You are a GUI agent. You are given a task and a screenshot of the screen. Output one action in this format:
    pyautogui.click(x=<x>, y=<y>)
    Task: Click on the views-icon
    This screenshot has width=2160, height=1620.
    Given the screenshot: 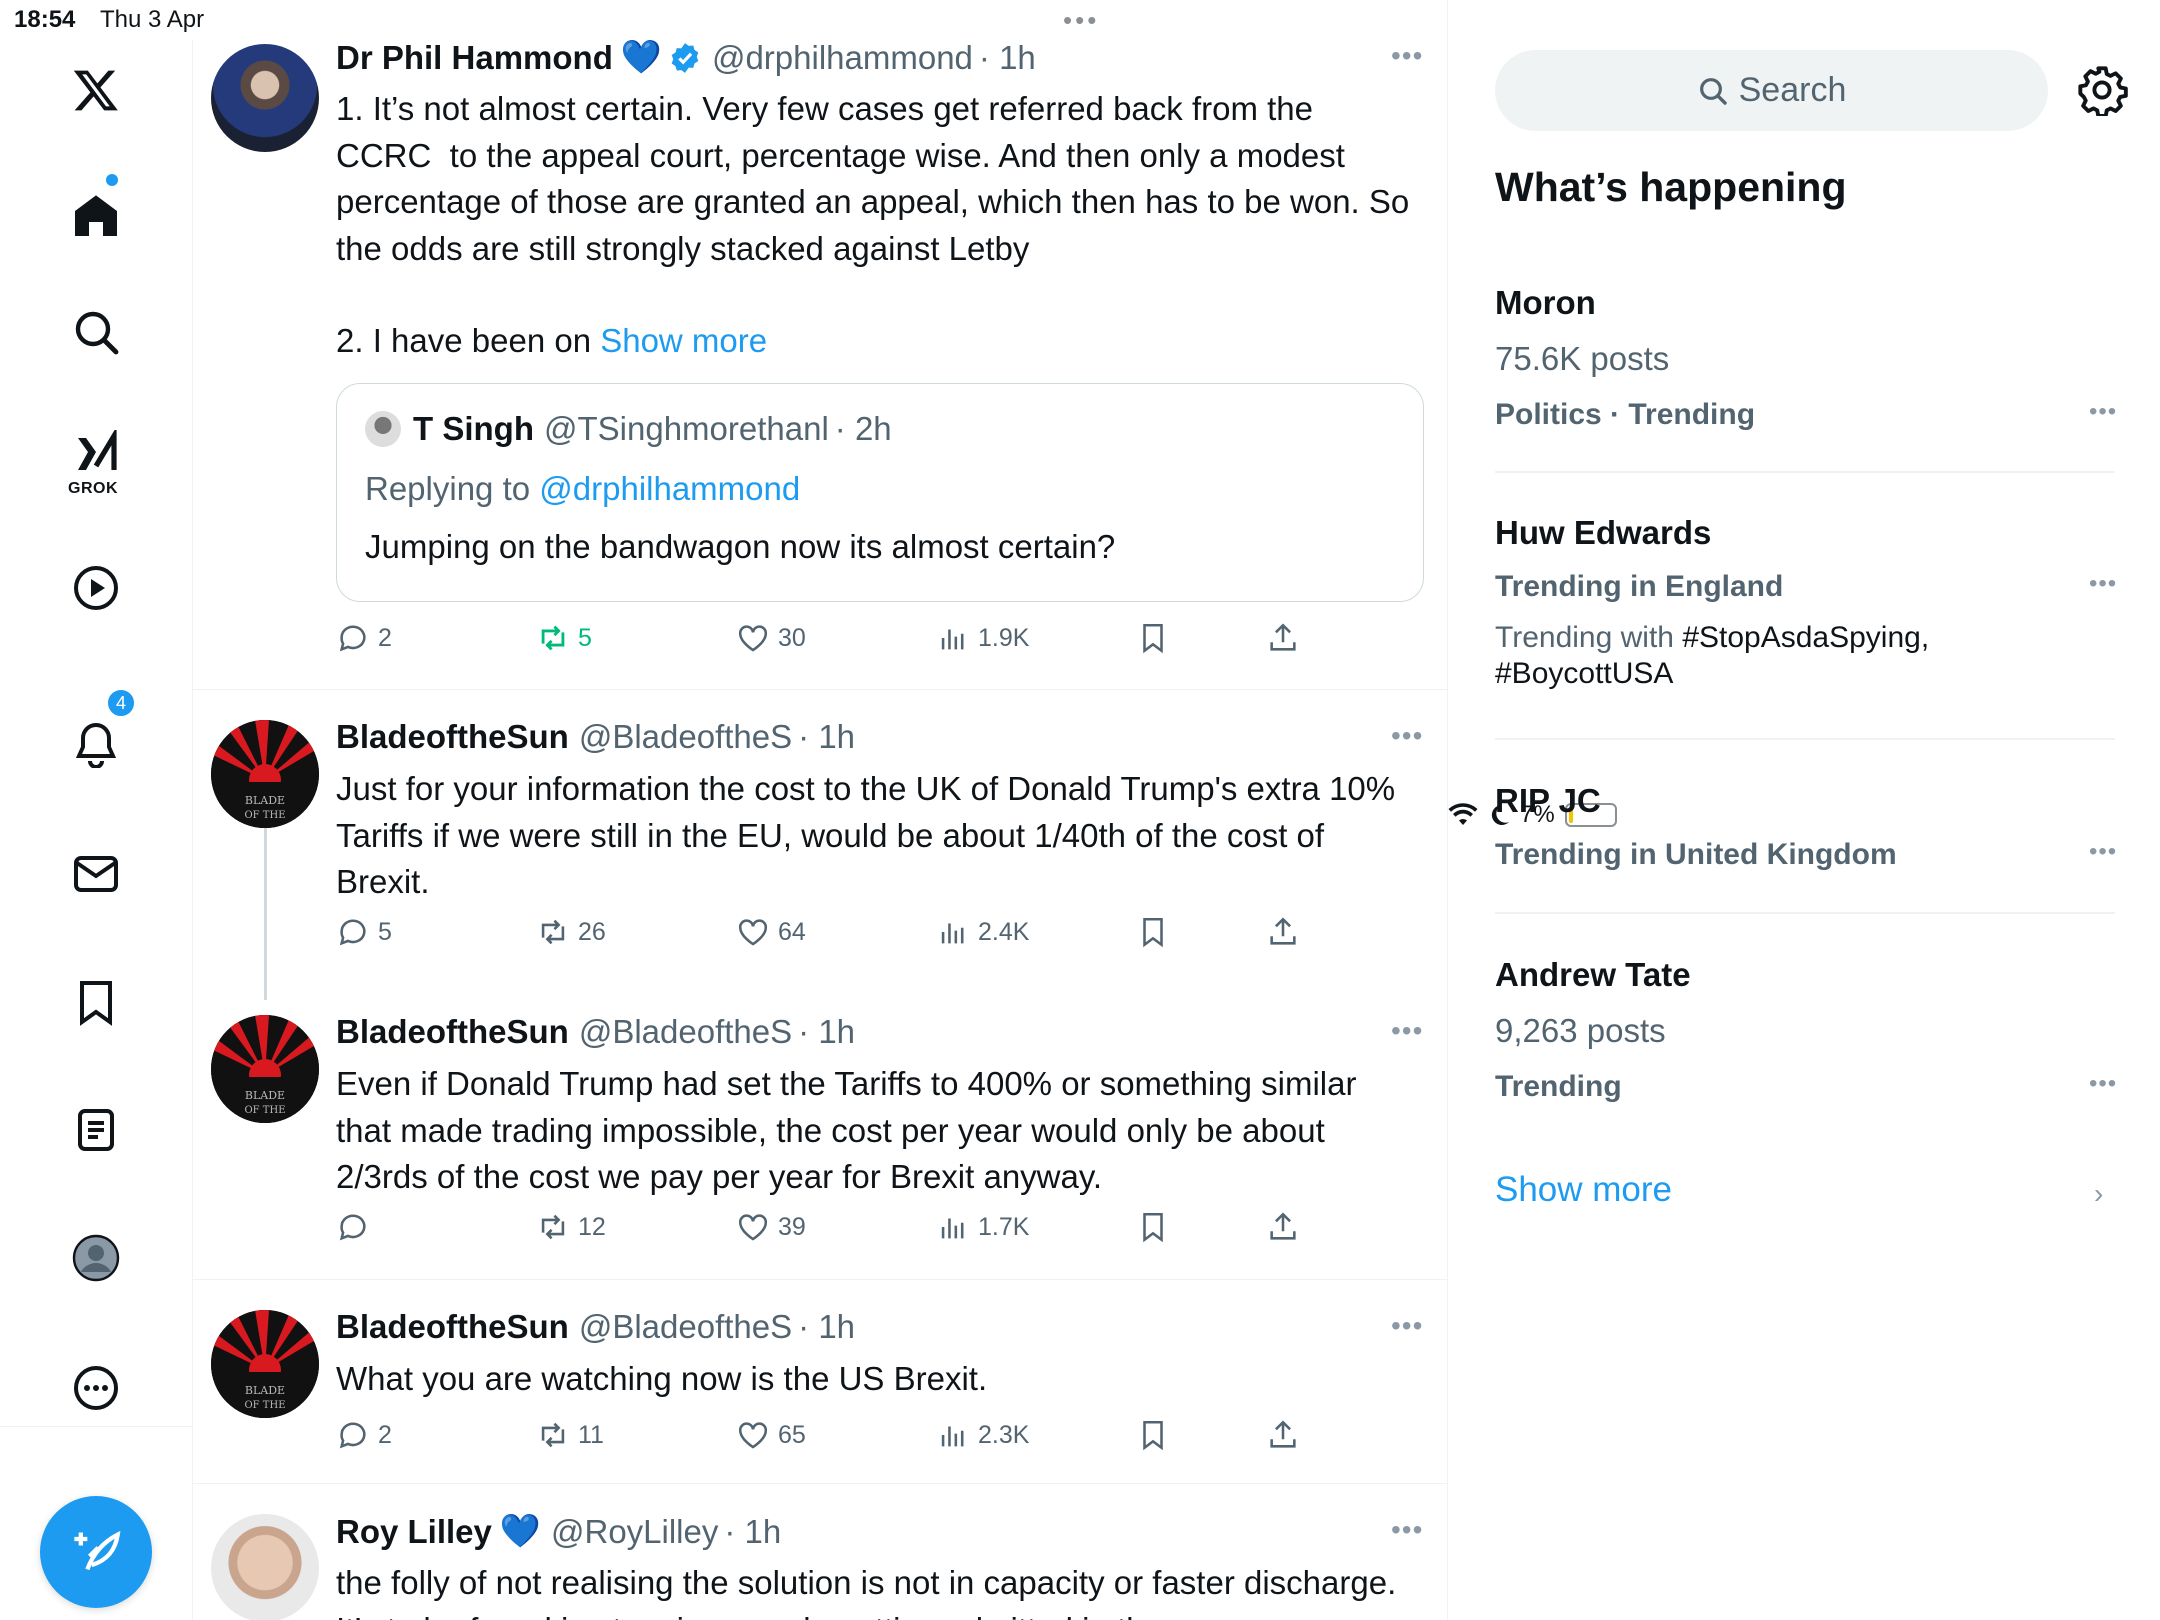 What is the action you would take?
    pyautogui.click(x=952, y=1228)
    